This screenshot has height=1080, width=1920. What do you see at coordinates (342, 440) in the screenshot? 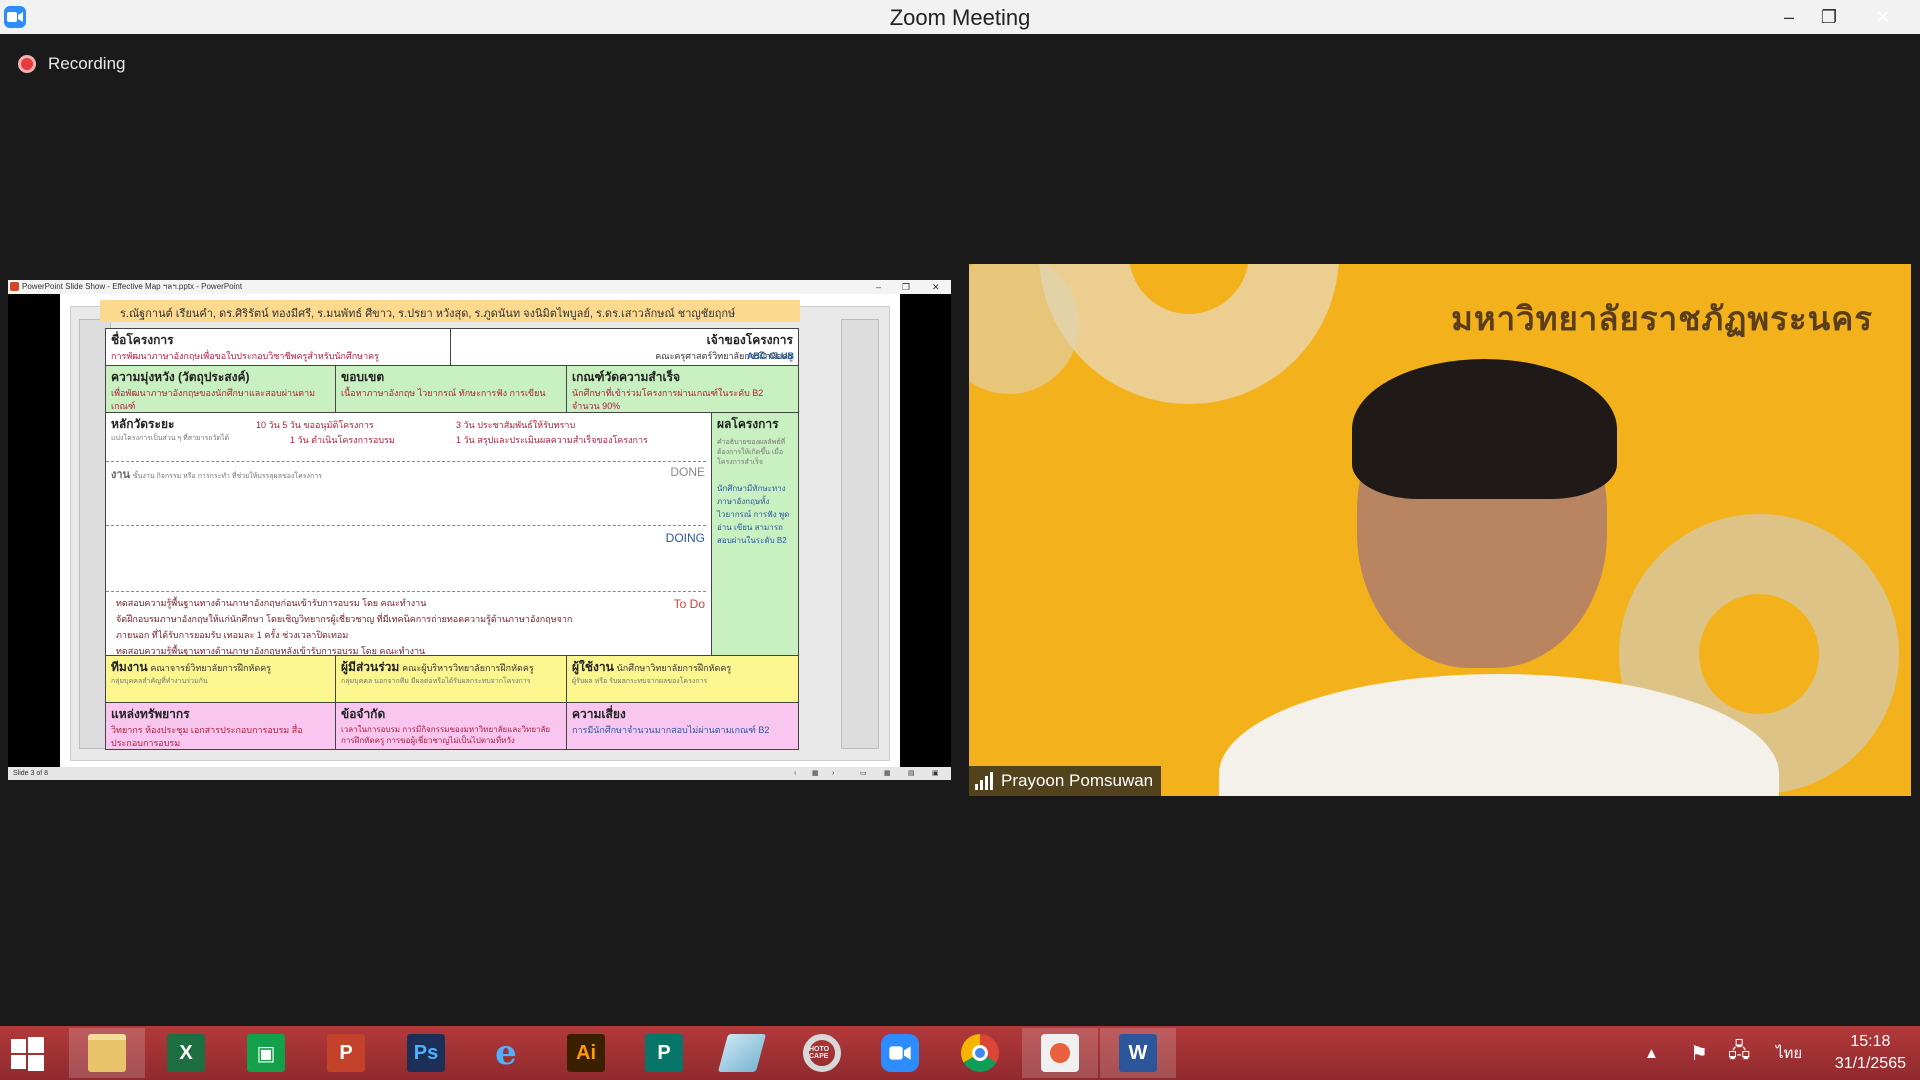
I see `milestone-2: 1 วัน ดำเนินโครงการอบรม` at bounding box center [342, 440].